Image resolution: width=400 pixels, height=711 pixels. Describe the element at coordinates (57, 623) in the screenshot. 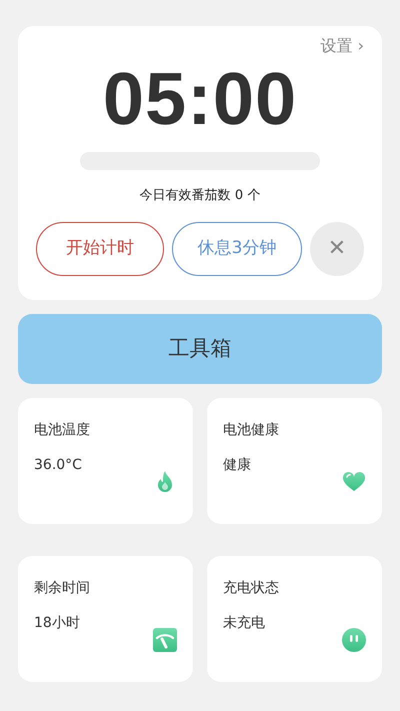

I see `stat-value: 18小时` at that location.